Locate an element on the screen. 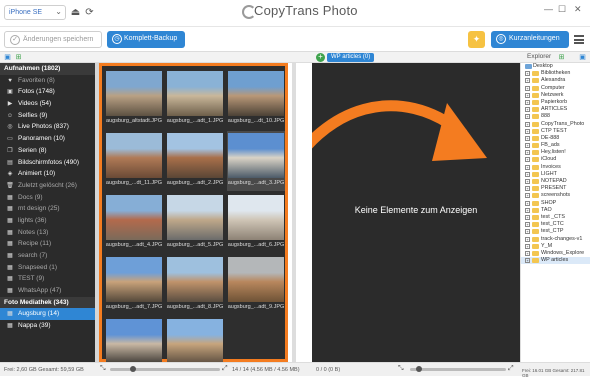 The image size is (590, 378). sidebar-item: ▦ Snapseed (1) is located at coordinates (47, 268).